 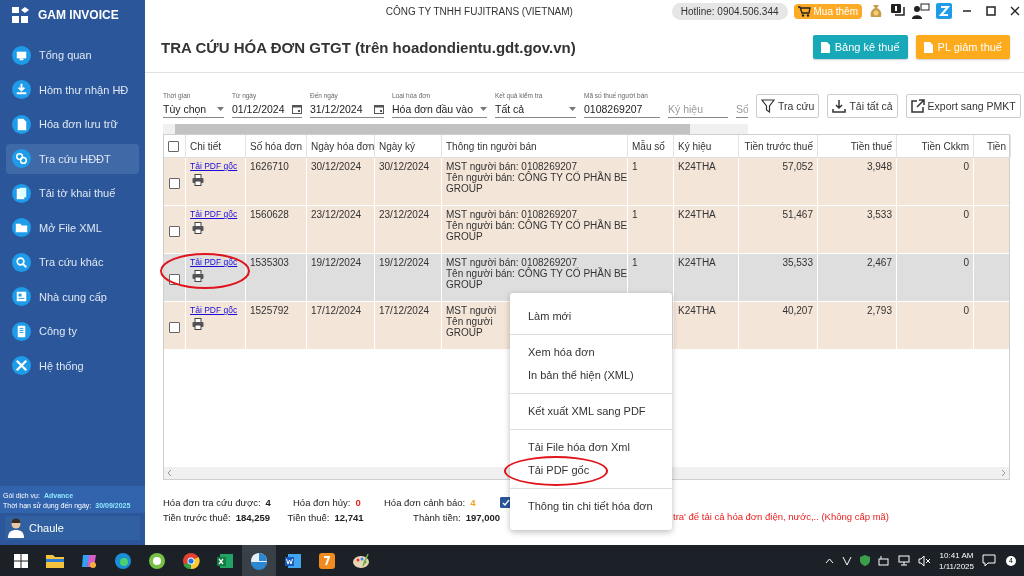 What do you see at coordinates (471, 310) in the screenshot?
I see `seller-info: MST người` at bounding box center [471, 310].